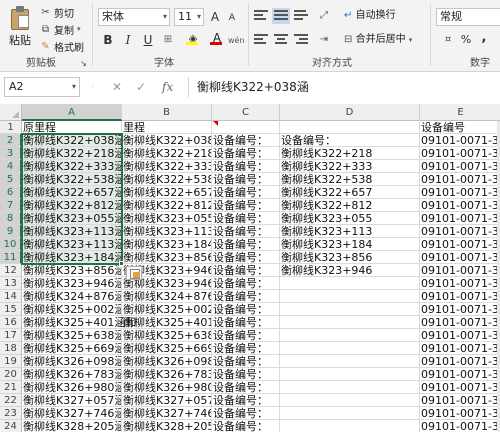 The height and width of the screenshot is (432, 500). I want to click on cell-d5: 衡柳线K322+538, so click(350, 179).